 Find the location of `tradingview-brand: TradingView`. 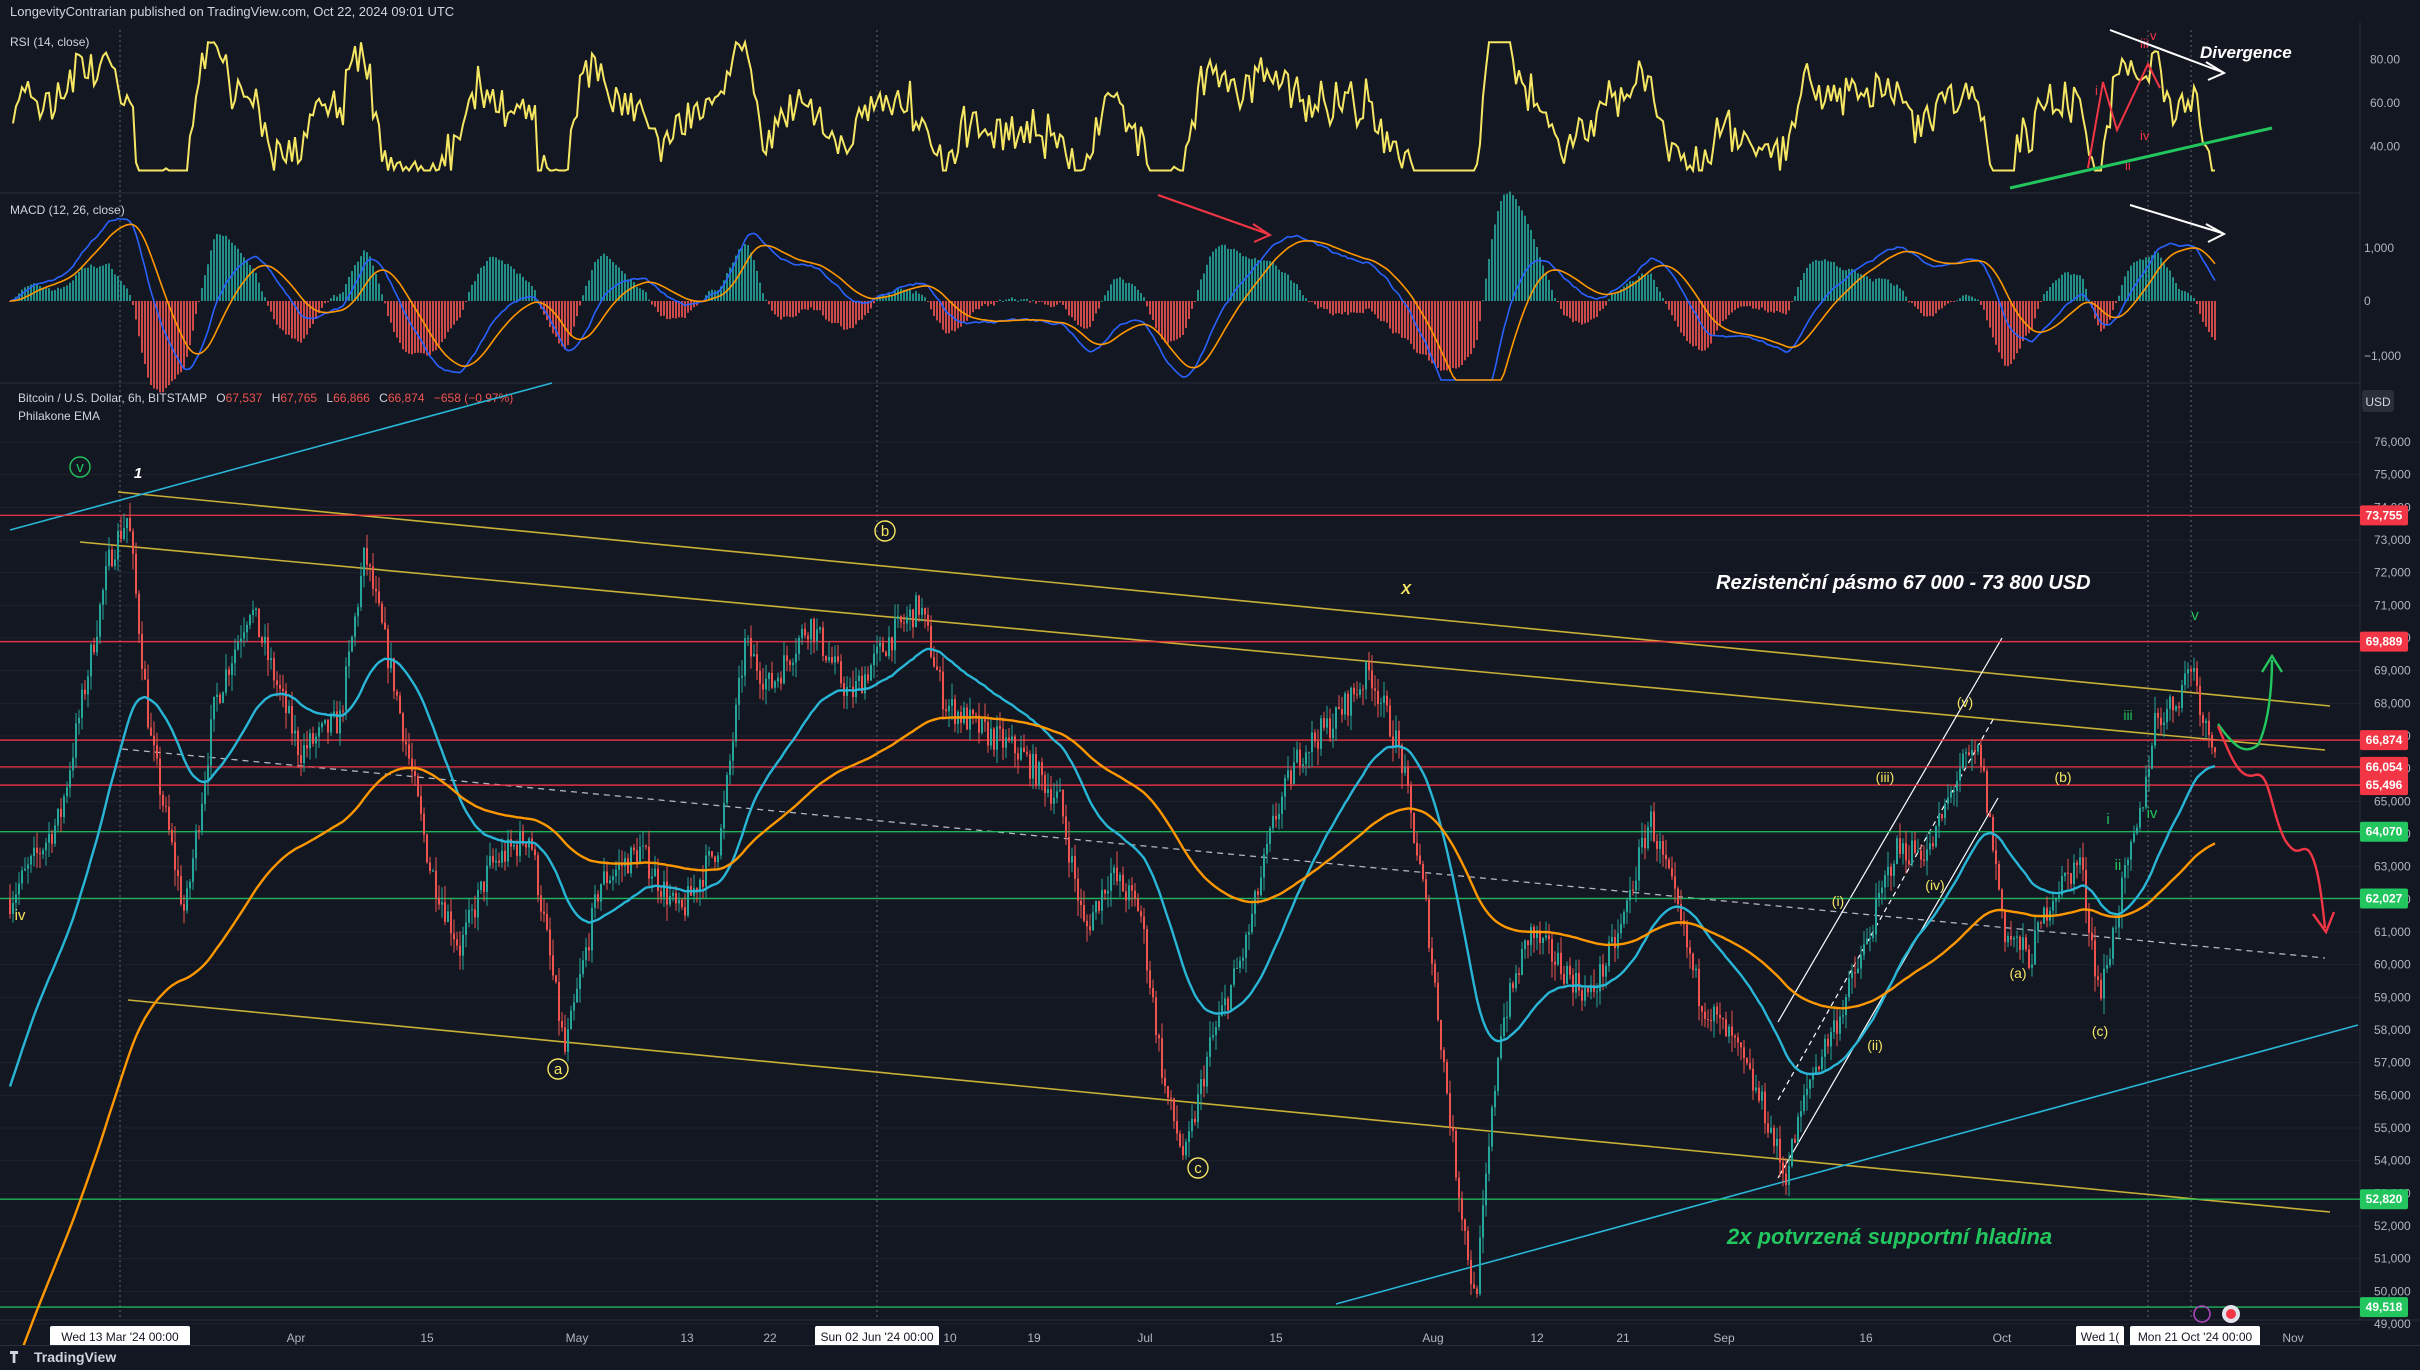

tradingview-brand: TradingView is located at coordinates (63, 1357).